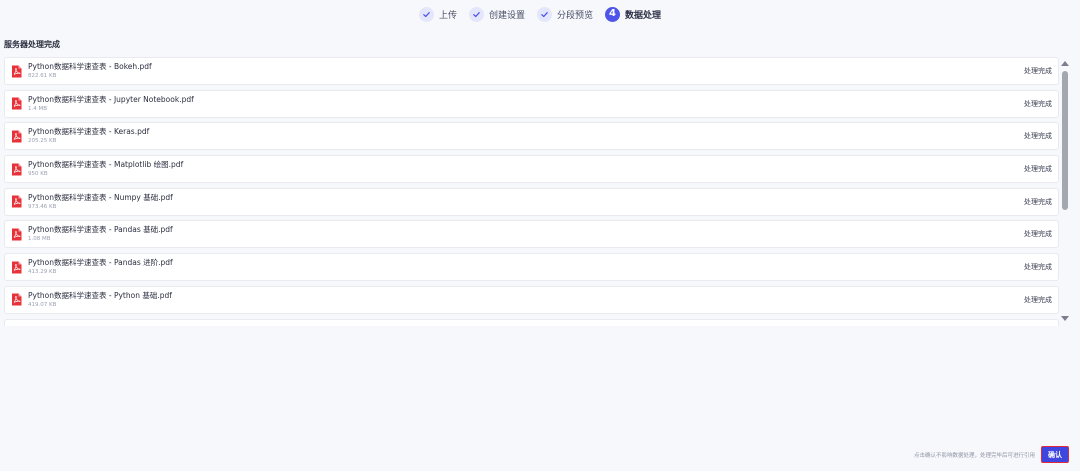 The height and width of the screenshot is (471, 1080). Describe the element at coordinates (42, 76) in the screenshot. I see `file-size: 822.61 KB` at that location.